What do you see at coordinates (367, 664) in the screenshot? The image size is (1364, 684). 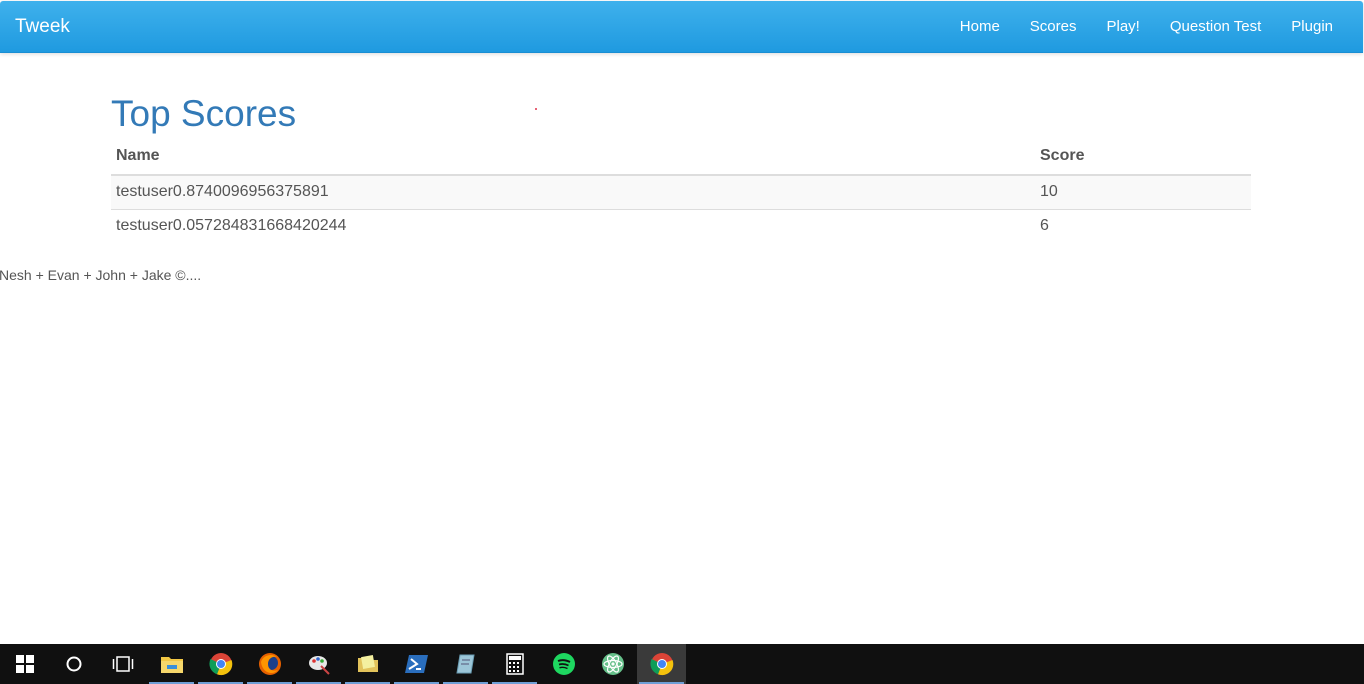 I see `folder-notes-icon` at bounding box center [367, 664].